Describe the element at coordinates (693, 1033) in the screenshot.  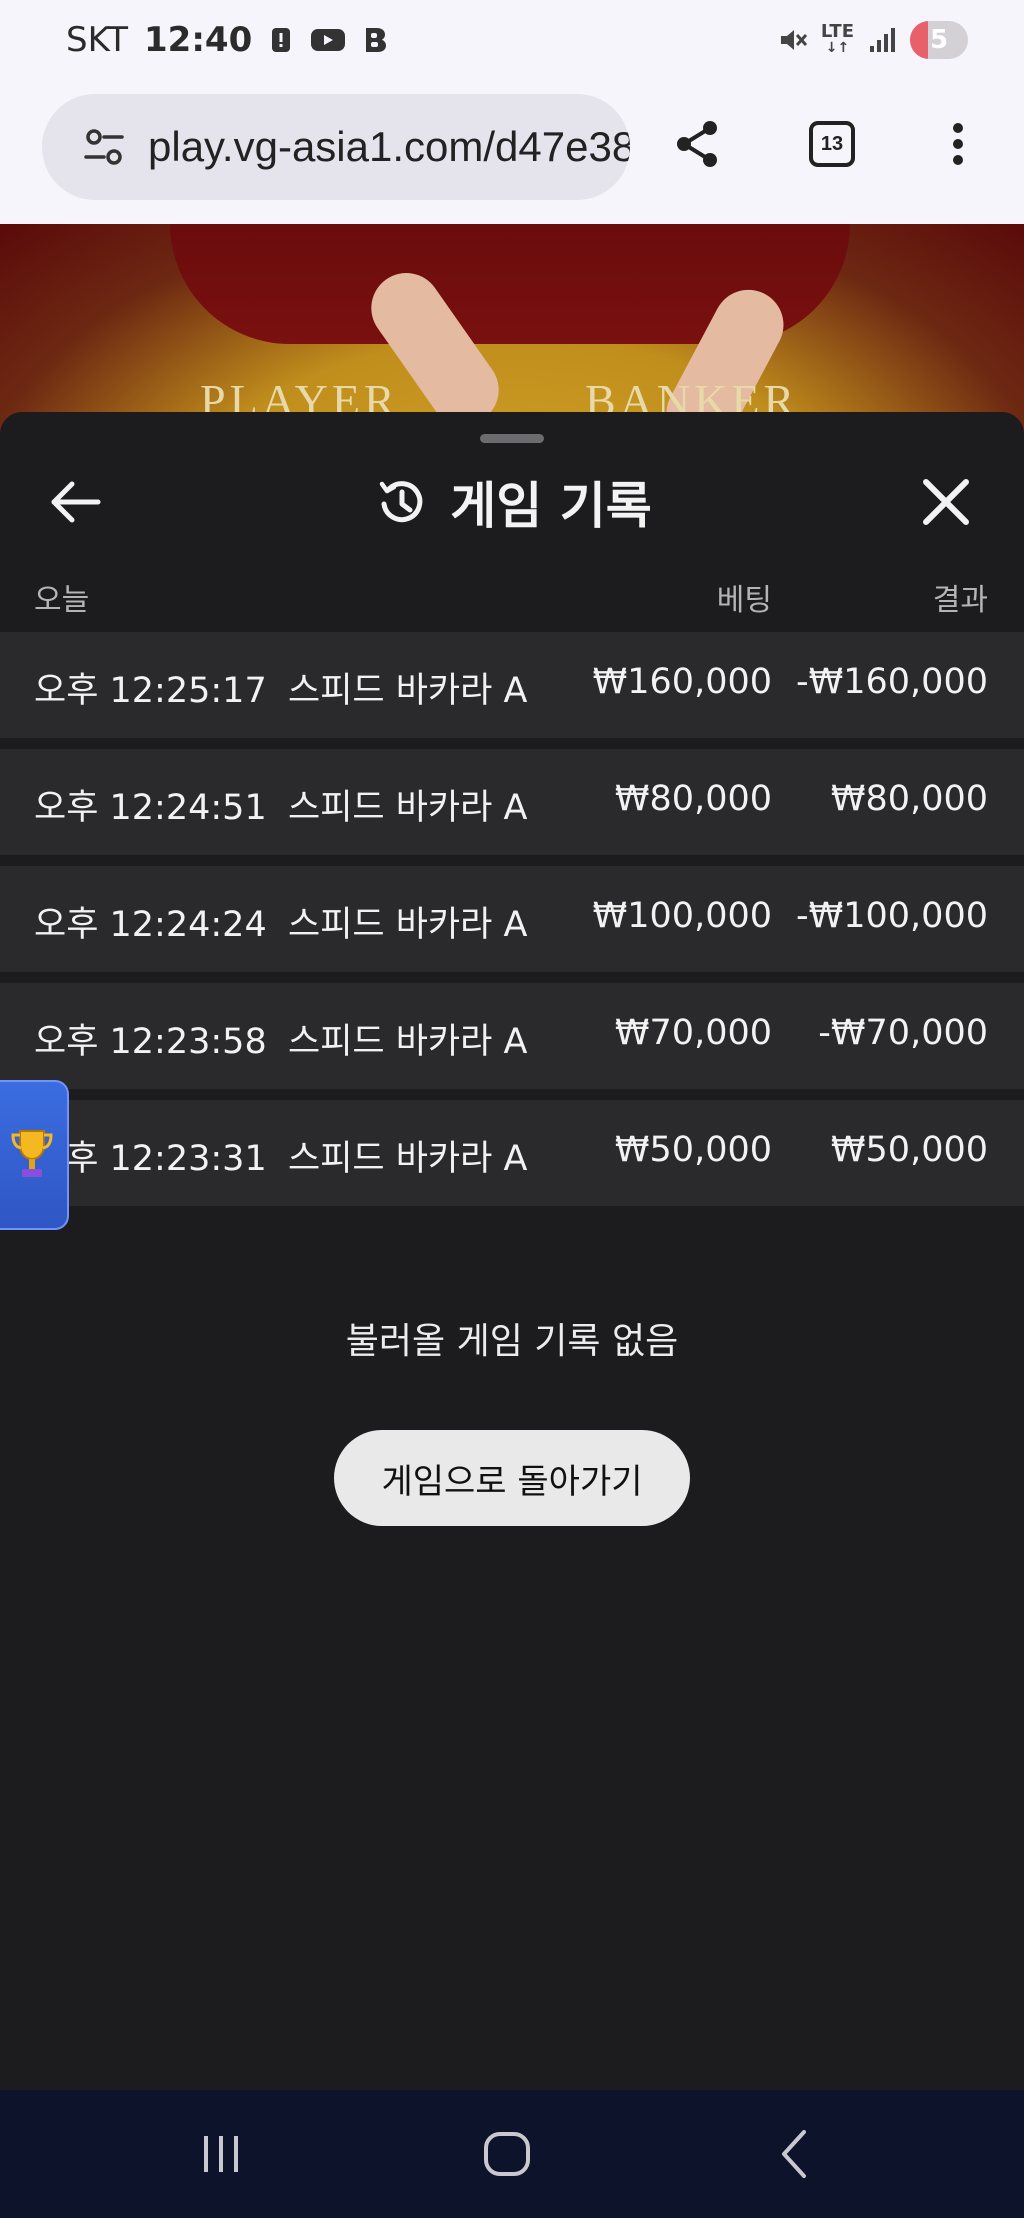
I see `row-bet: ₩70,000` at that location.